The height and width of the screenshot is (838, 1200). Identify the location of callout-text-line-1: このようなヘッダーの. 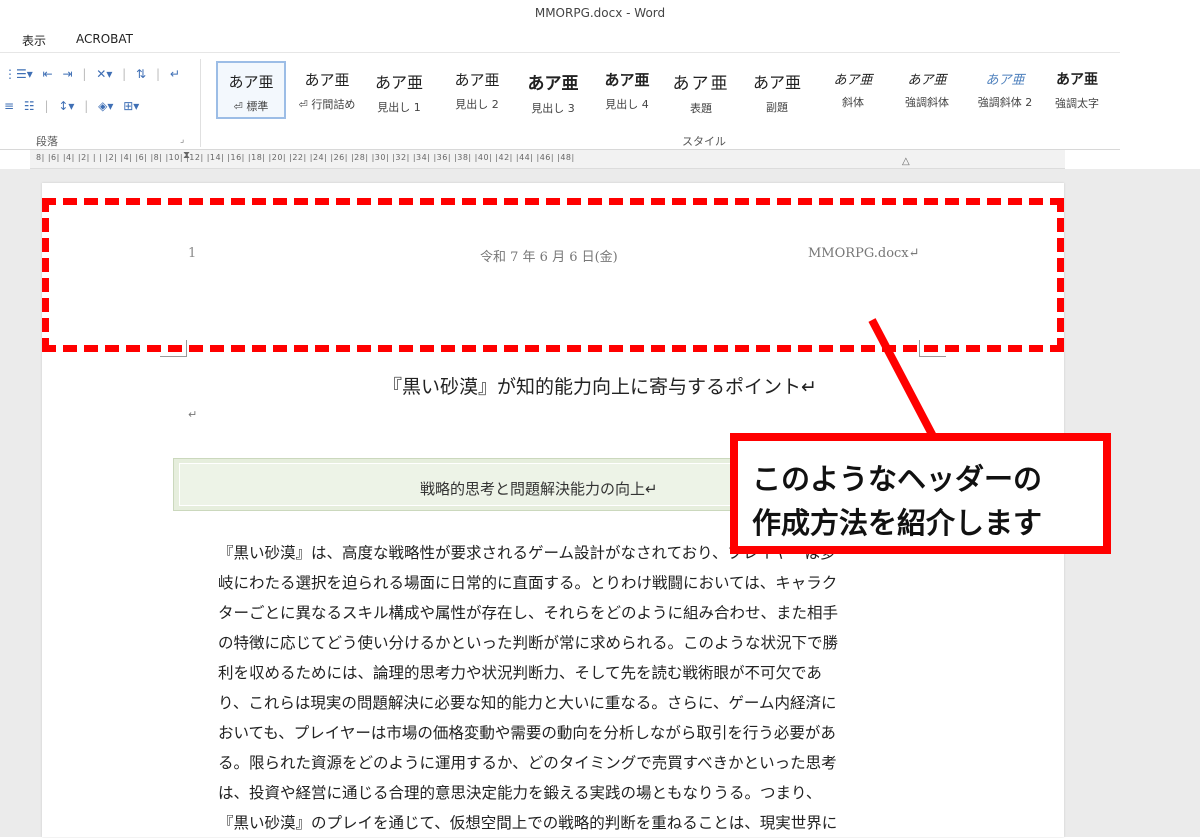
(897, 479).